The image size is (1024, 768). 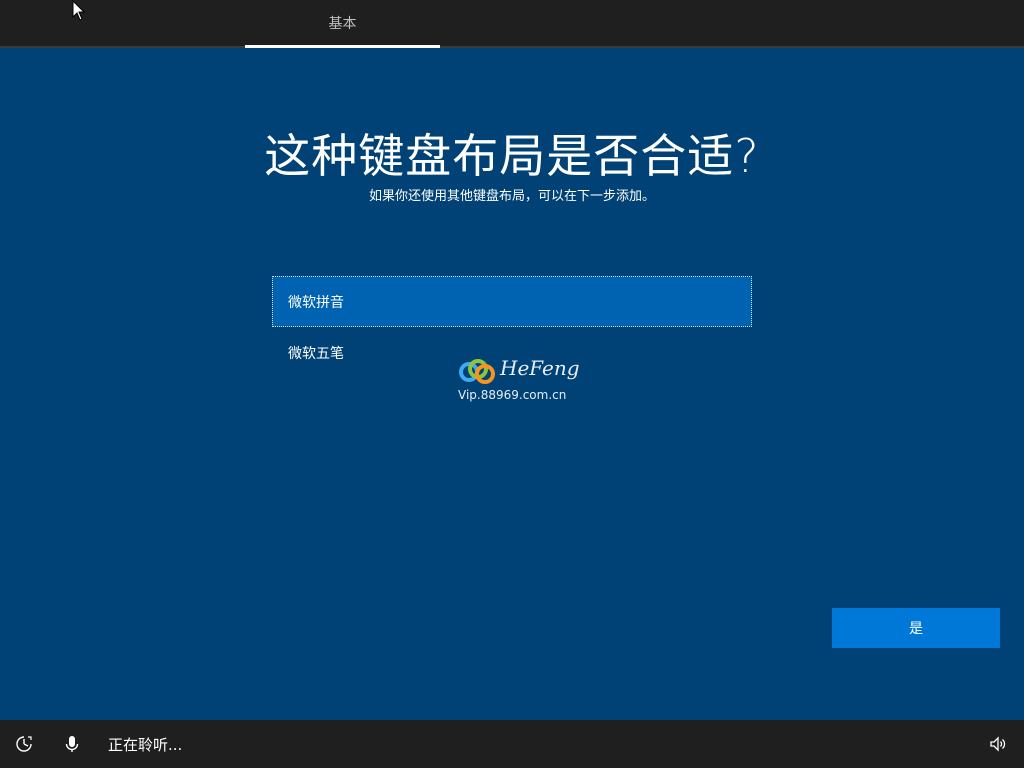 What do you see at coordinates (519, 382) in the screenshot?
I see `watermark: HeFeng Vip.88969.com.cn` at bounding box center [519, 382].